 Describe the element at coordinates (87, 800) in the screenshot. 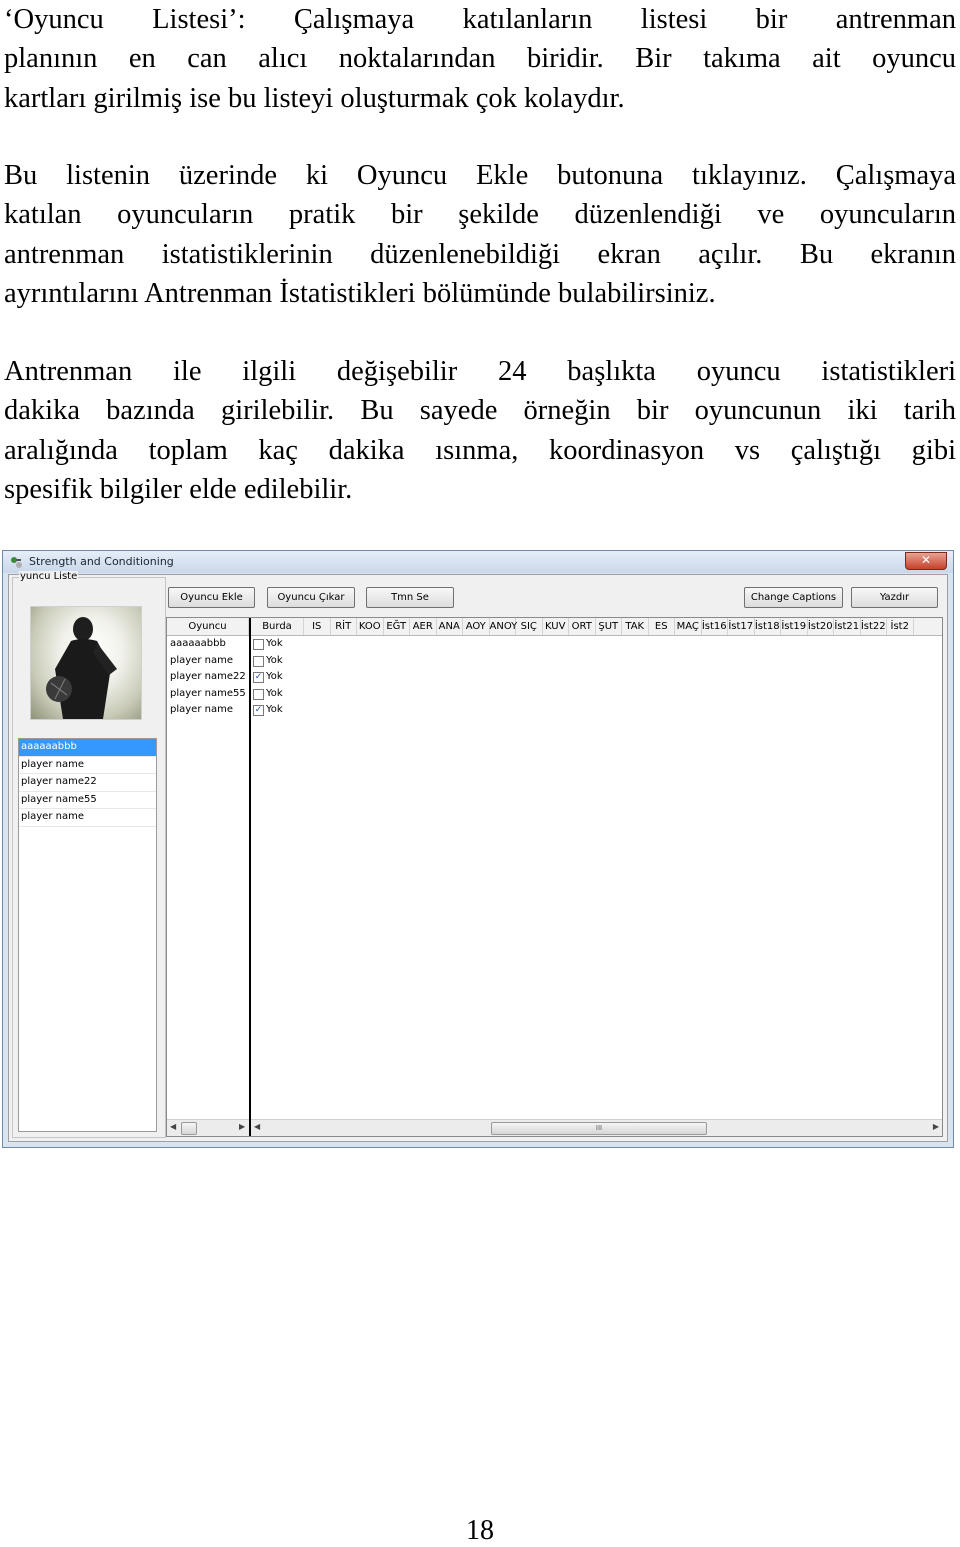

I see `list-item: player name55` at that location.